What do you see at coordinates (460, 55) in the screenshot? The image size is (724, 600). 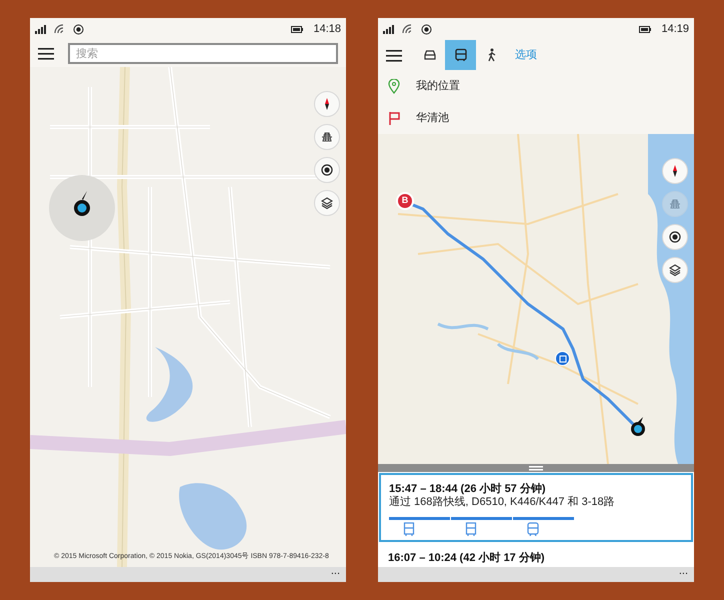 I see `travel-mode-tab` at bounding box center [460, 55].